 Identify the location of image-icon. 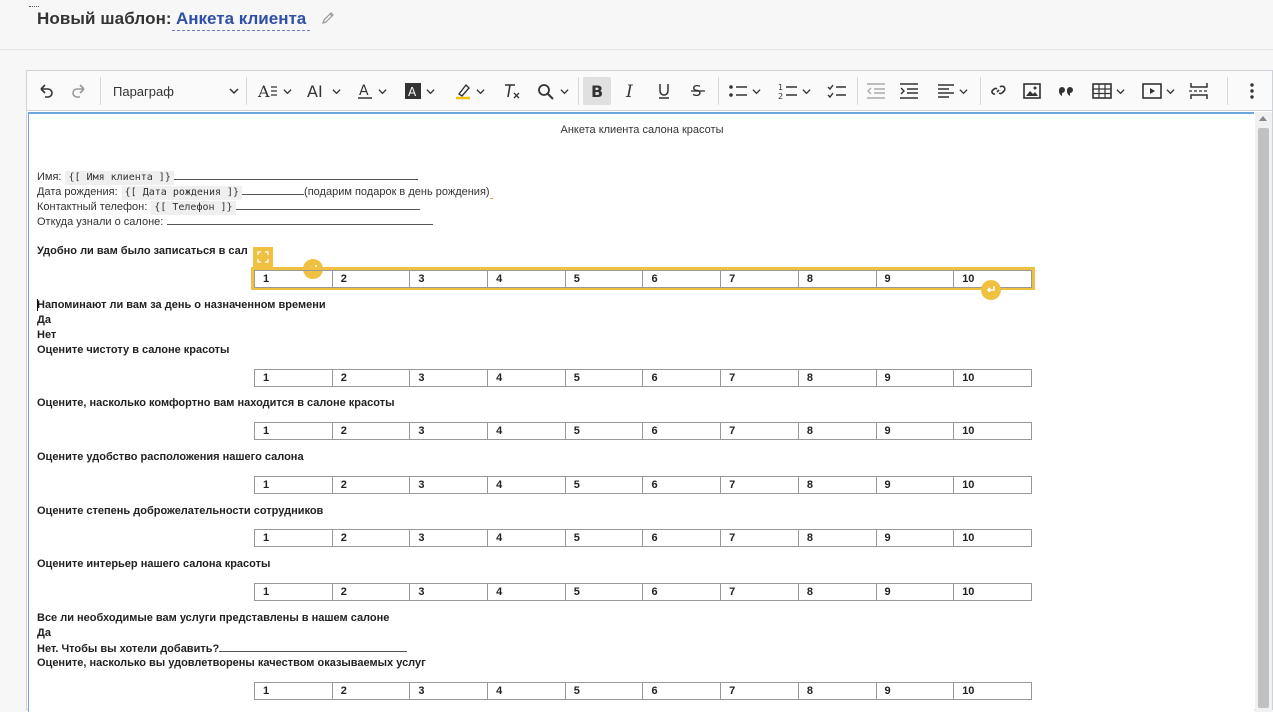
(1032, 91).